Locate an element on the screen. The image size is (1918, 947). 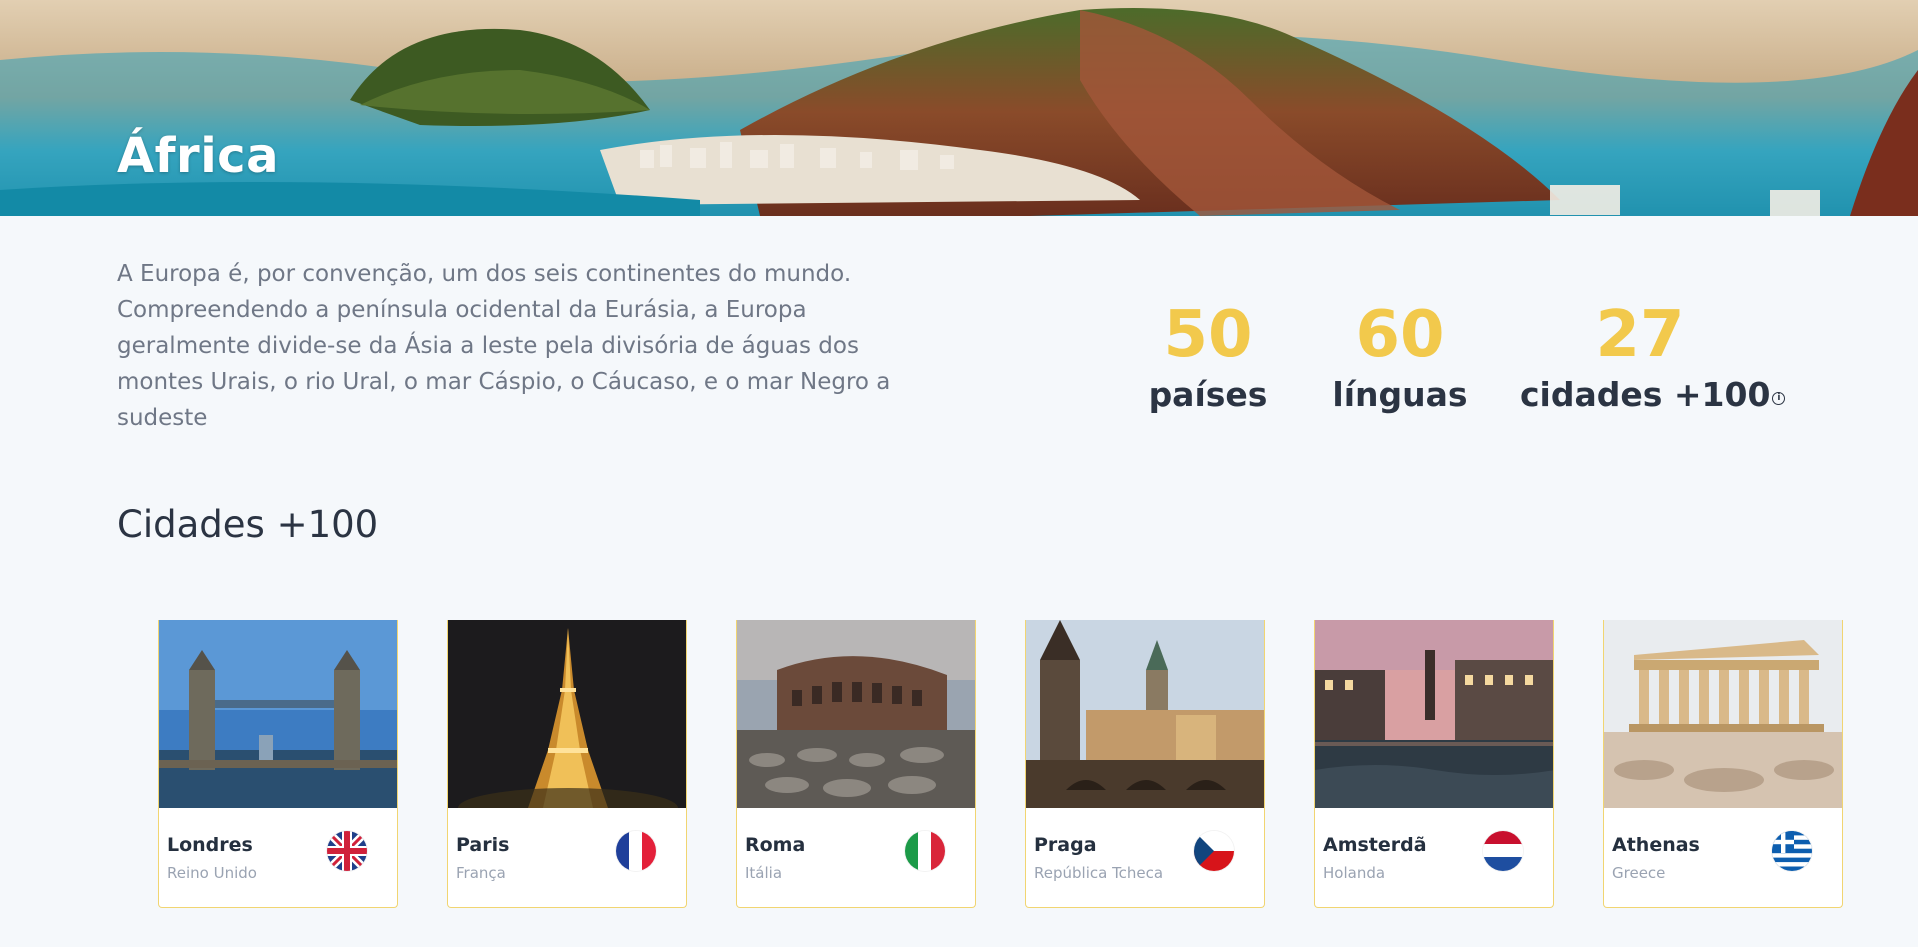
city-card-rome: Roma Itália is located at coordinates (856, 764).